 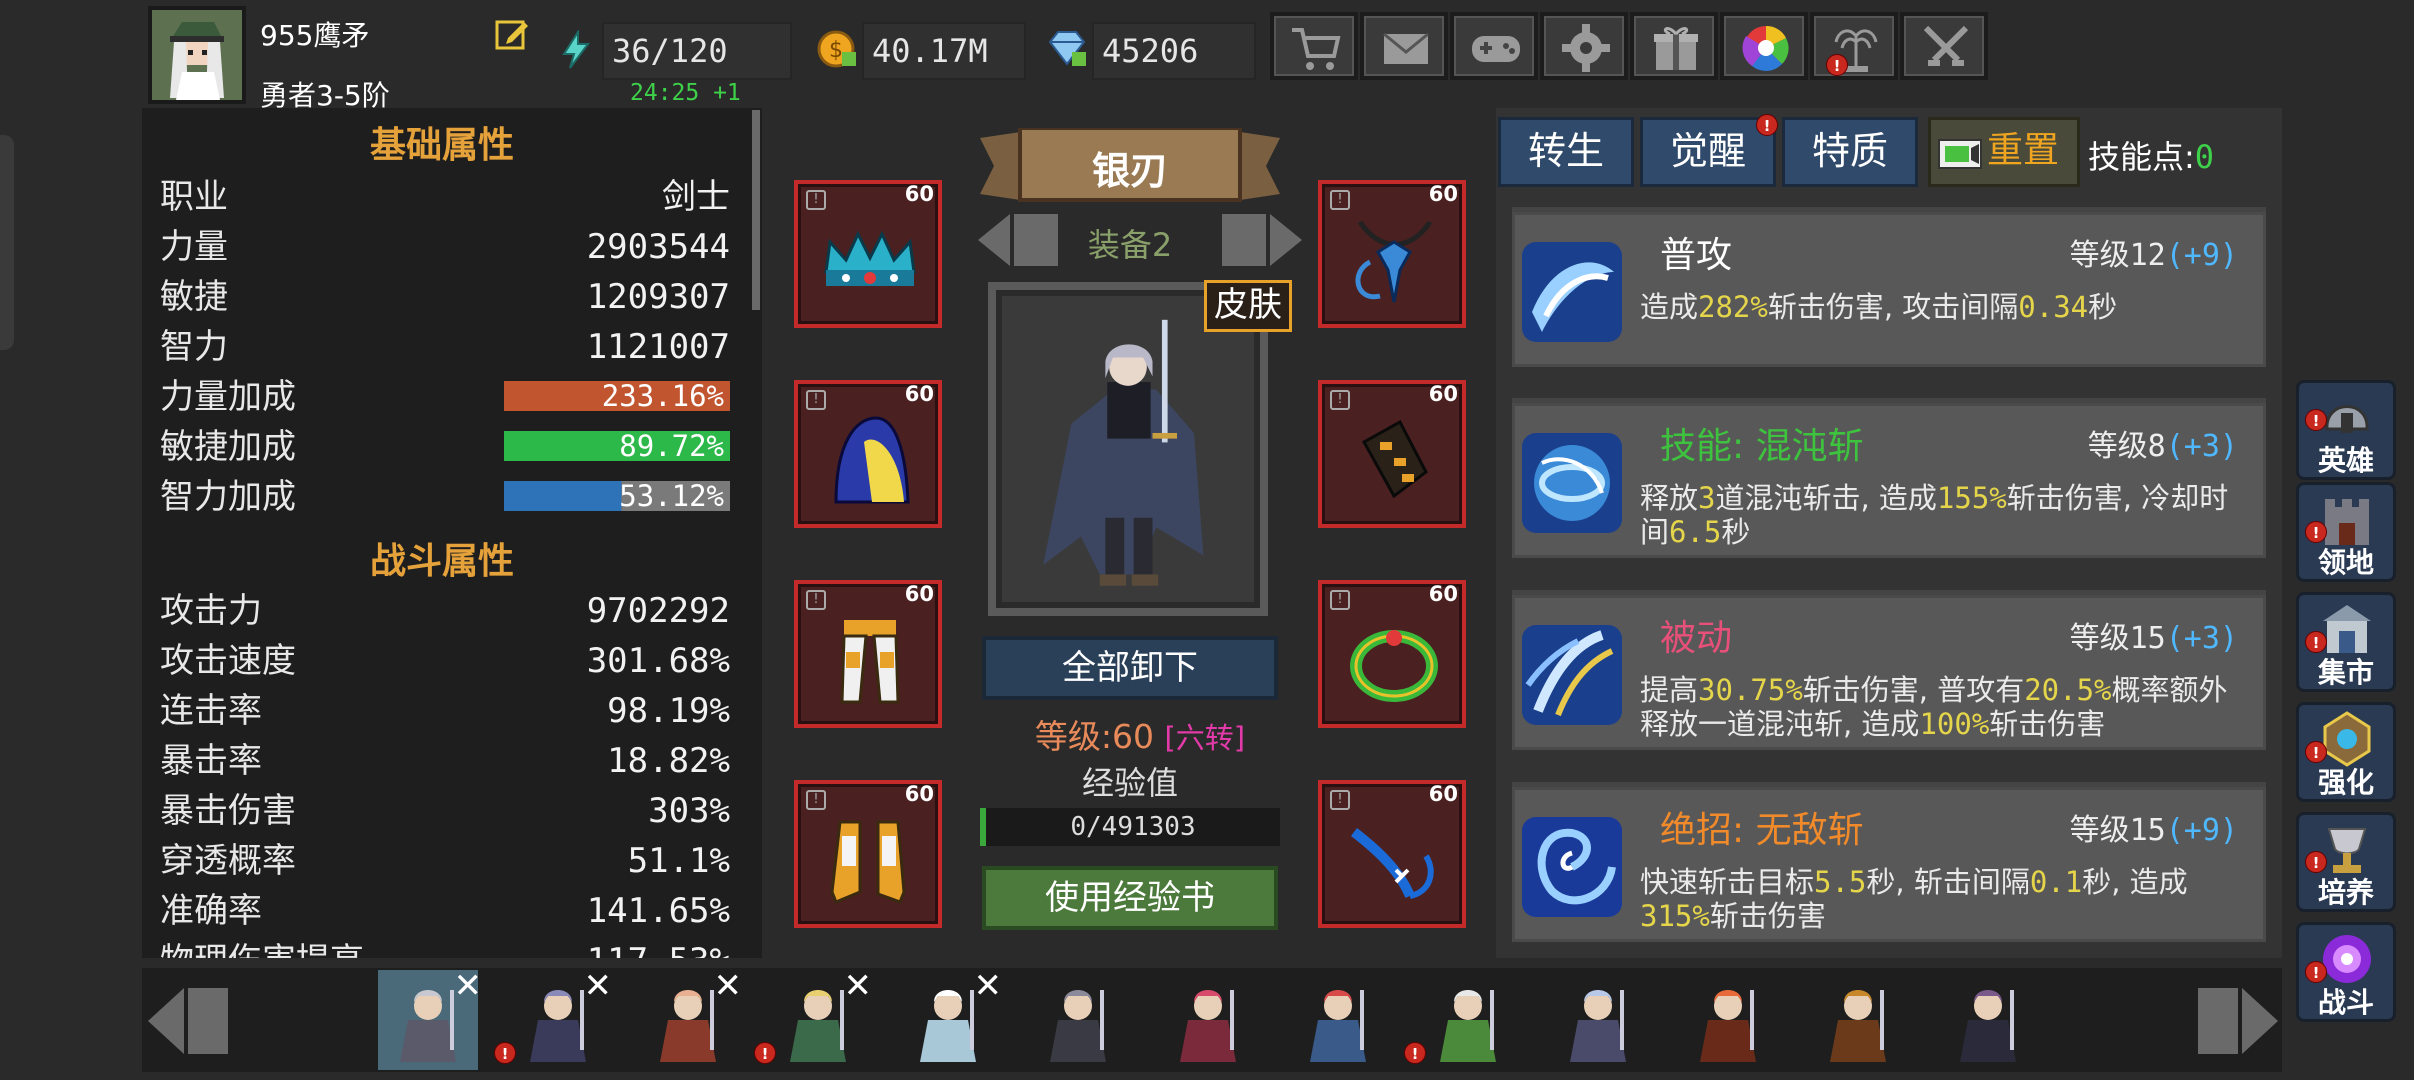 I want to click on shop-cart-button, so click(x=1314, y=46).